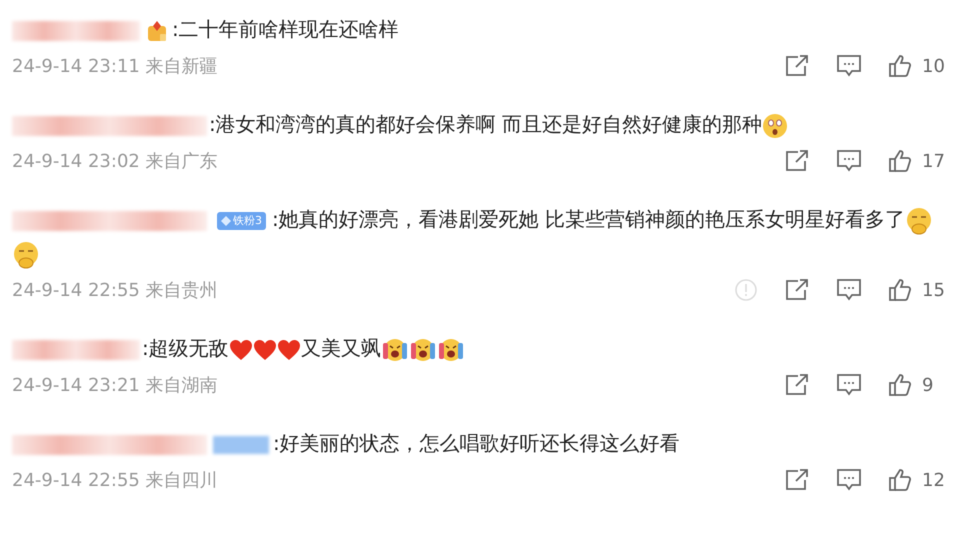 This screenshot has height=542, width=960. I want to click on comment-meta: 24-9-14 23:02 来自广东, so click(115, 161).